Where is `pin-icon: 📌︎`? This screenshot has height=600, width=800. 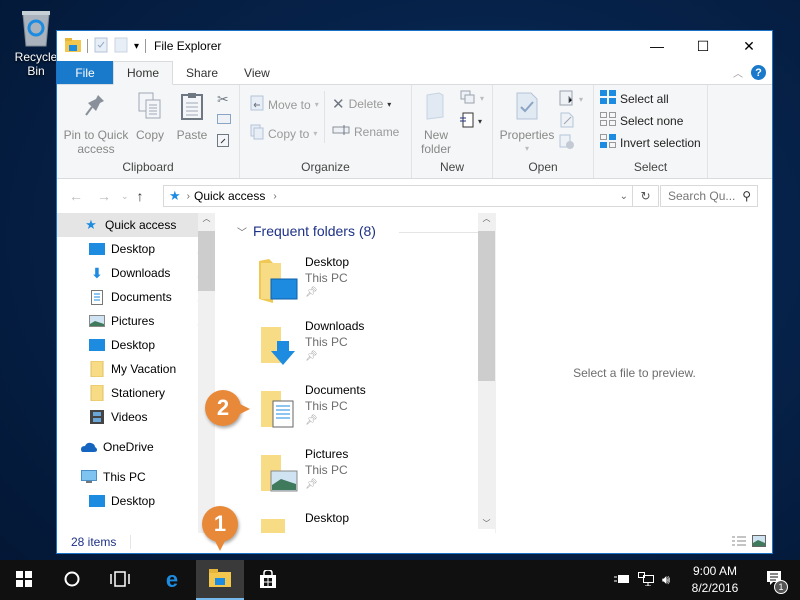 pin-icon: 📌︎ is located at coordinates (311, 420).